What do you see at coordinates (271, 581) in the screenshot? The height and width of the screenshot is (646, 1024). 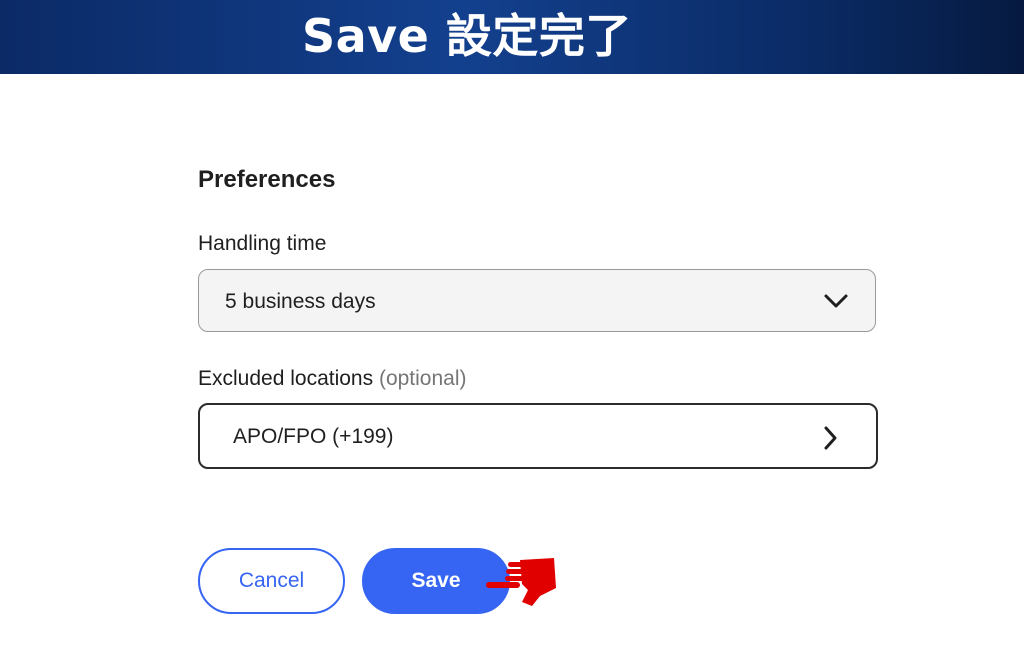 I see `cancel-button: Cancel` at bounding box center [271, 581].